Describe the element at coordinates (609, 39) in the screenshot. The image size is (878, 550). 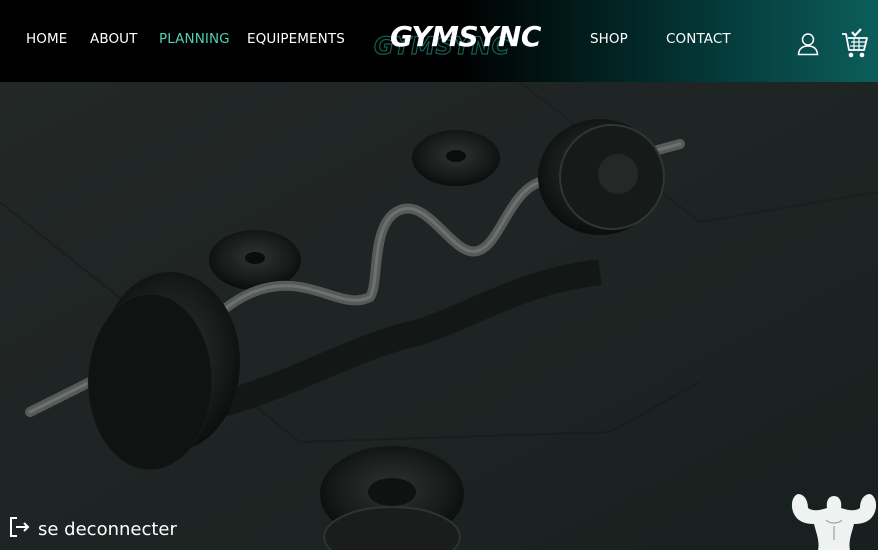
I see `nav-link-shop: SHOP` at that location.